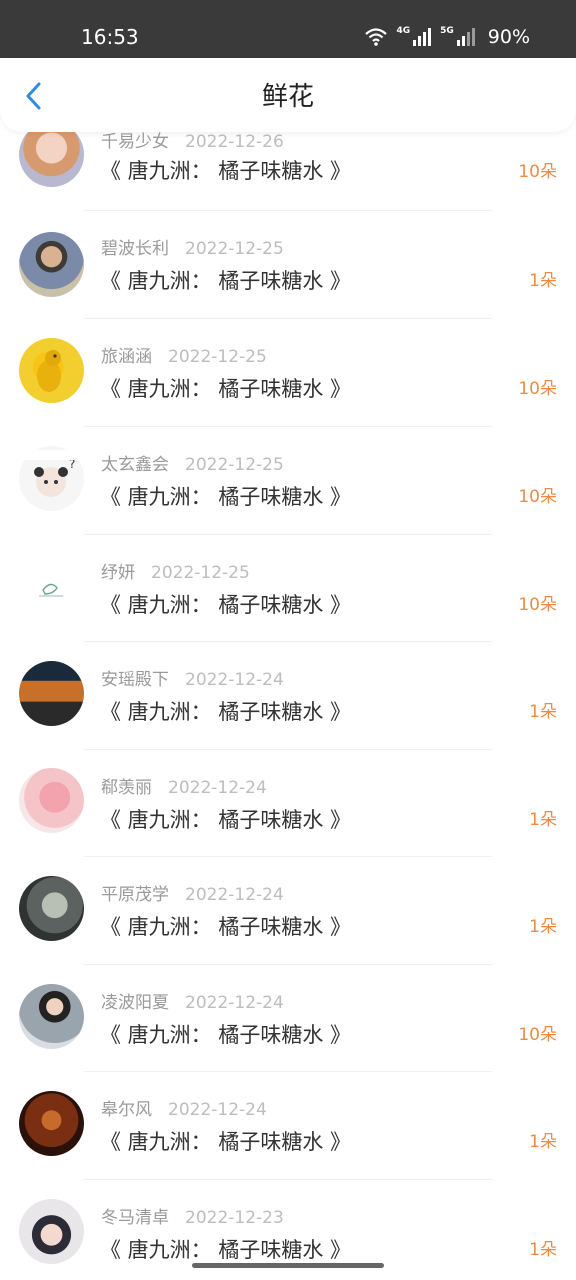  I want to click on user-name: 碧波长利, so click(135, 249).